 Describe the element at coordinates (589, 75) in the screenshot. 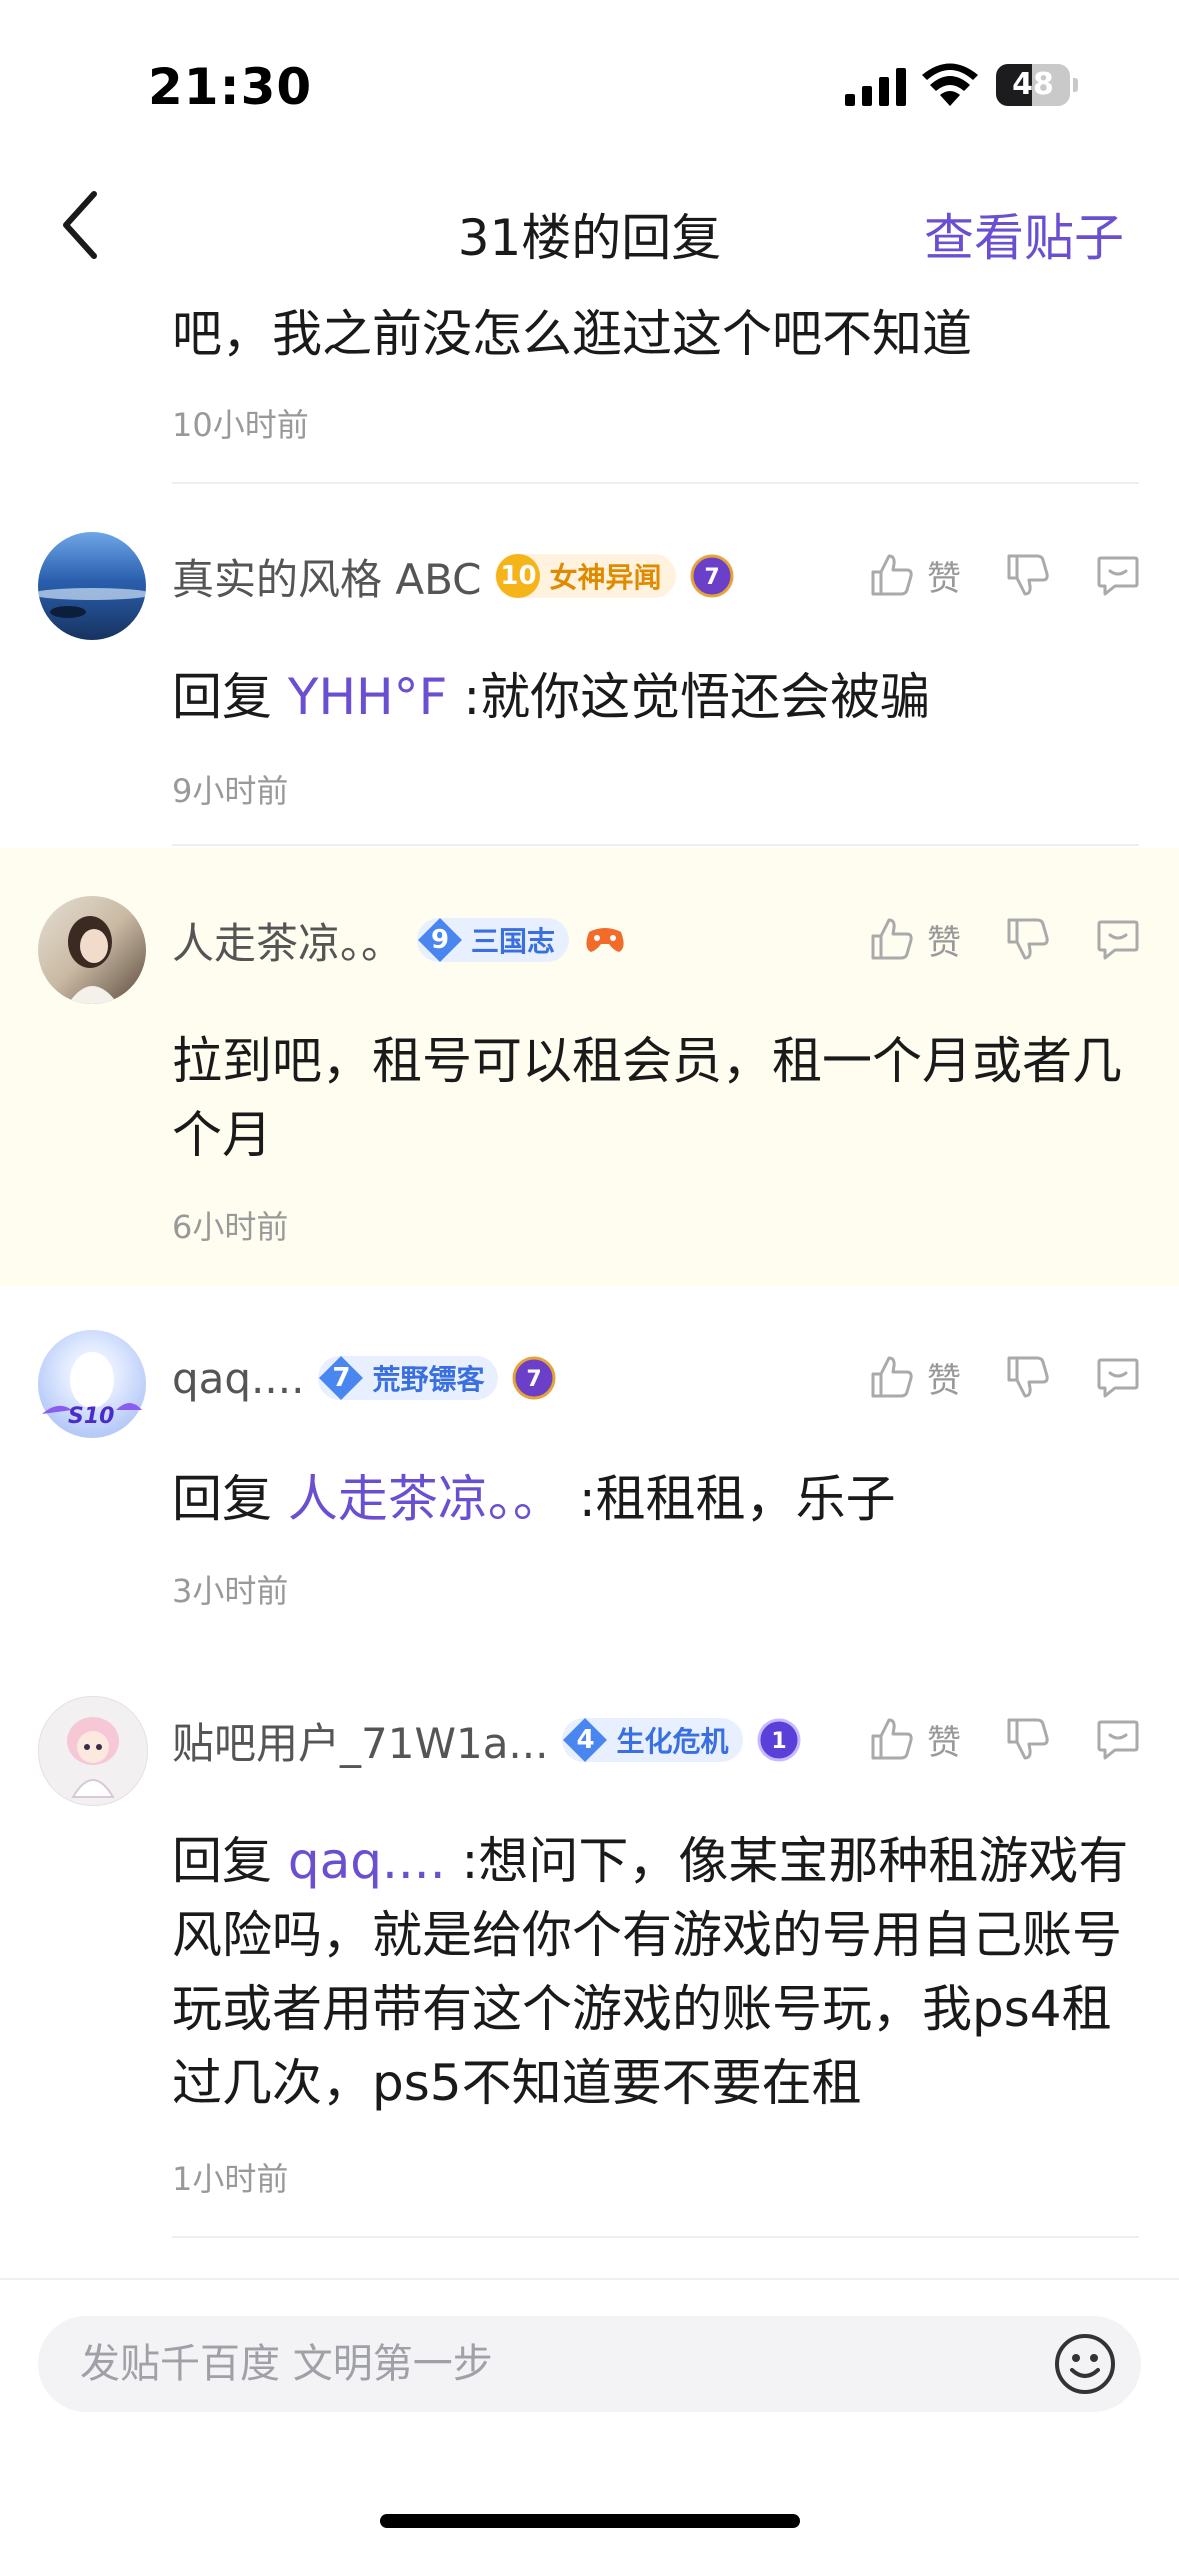

I see `status-bar: 21:30 48` at that location.